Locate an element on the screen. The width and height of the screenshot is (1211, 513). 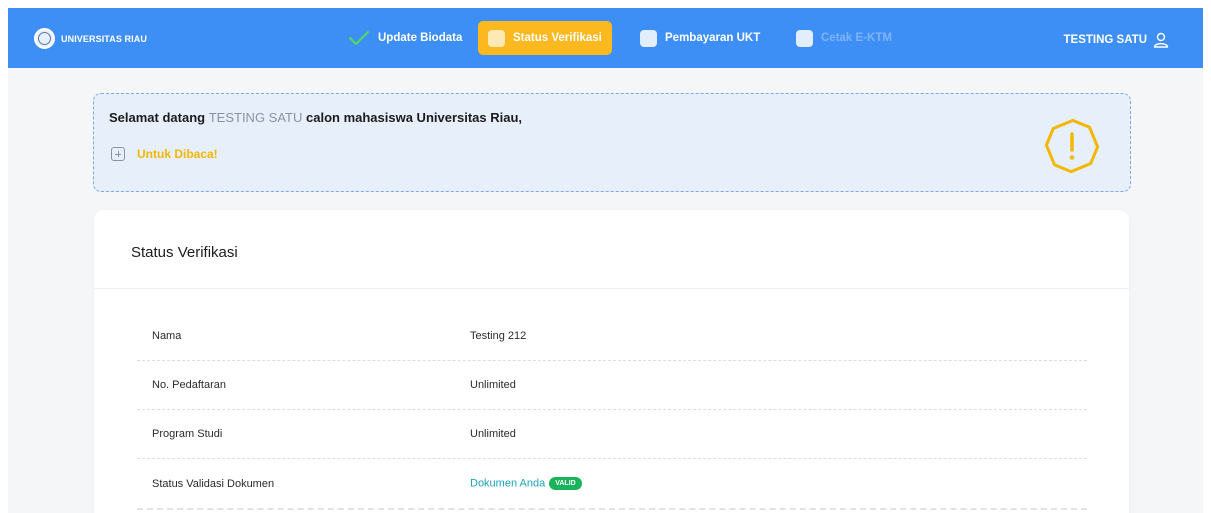
document-link-text: Dokumen Anda is located at coordinates (508, 483).